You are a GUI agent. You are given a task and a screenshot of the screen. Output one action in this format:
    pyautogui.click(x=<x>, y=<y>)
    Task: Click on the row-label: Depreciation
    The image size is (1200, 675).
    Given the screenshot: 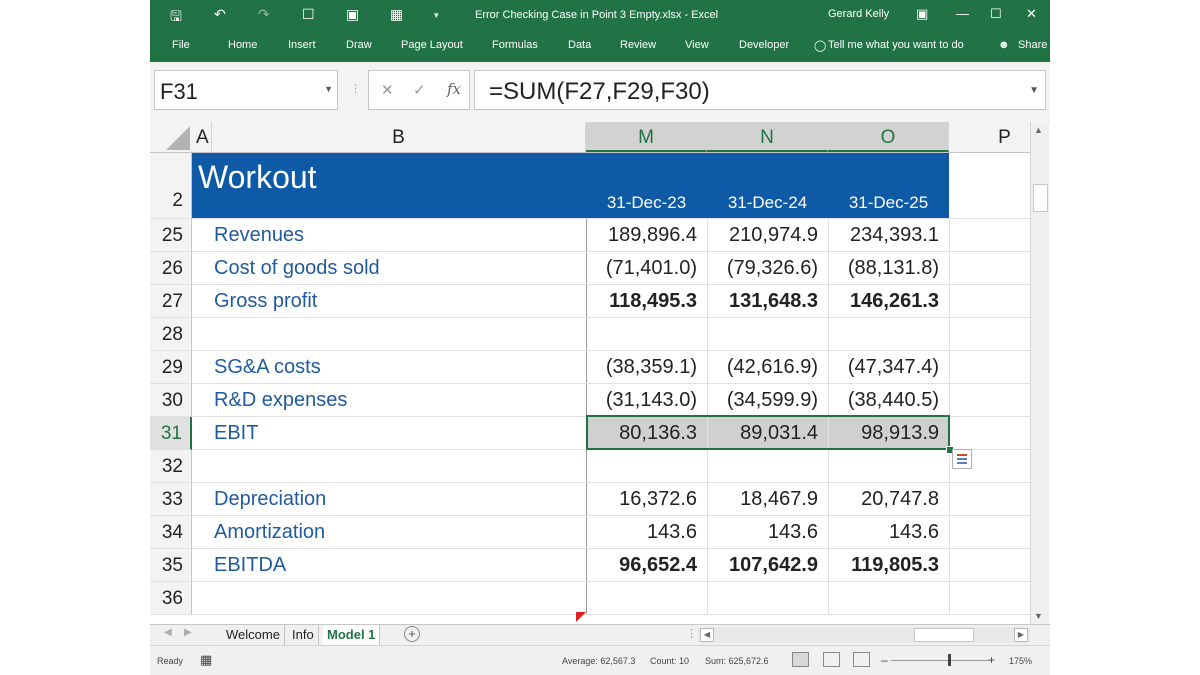 What is the action you would take?
    pyautogui.click(x=394, y=499)
    